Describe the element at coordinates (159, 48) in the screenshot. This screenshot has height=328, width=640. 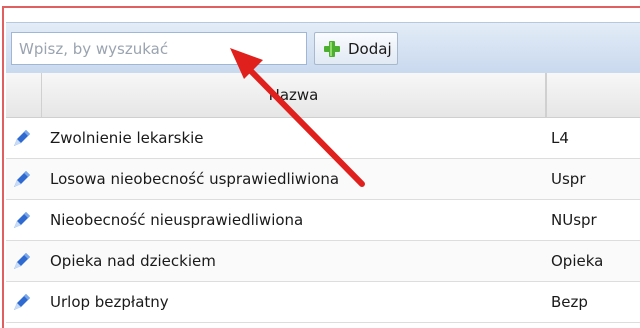
I see `search-input` at that location.